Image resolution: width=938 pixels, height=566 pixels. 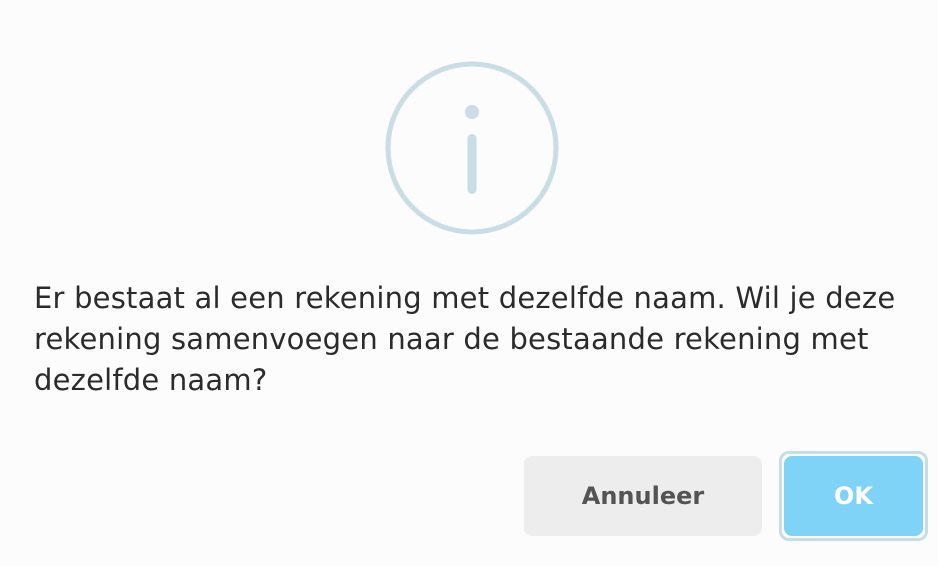 What do you see at coordinates (853, 496) in the screenshot?
I see `ok-button: OK` at bounding box center [853, 496].